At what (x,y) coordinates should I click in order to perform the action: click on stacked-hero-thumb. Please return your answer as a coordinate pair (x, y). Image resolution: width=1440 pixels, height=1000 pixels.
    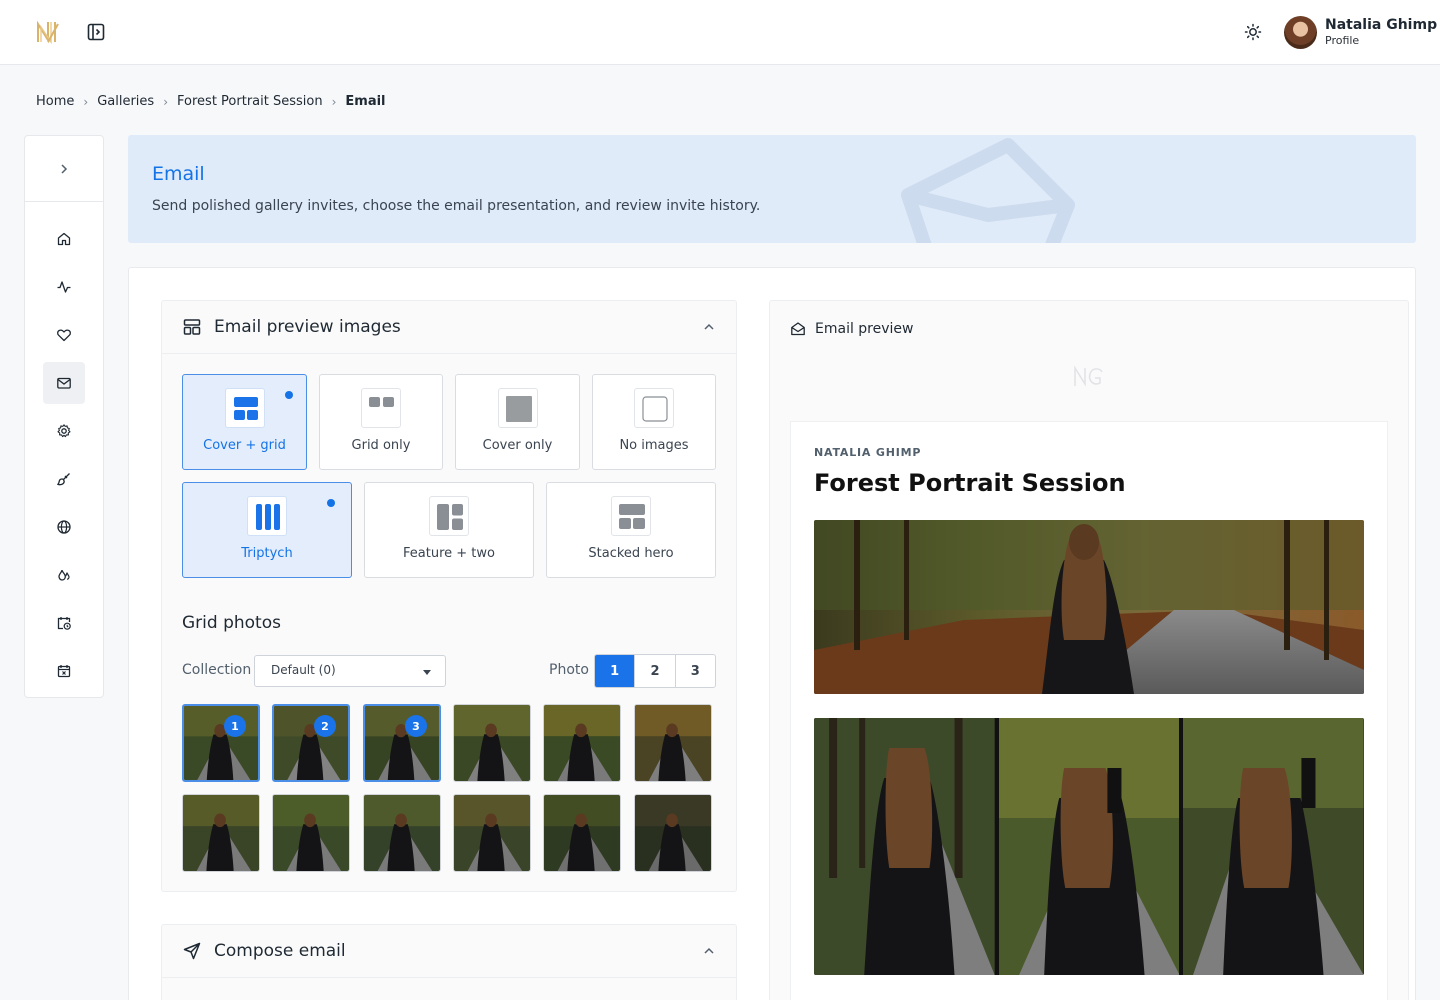
    Looking at the image, I should click on (631, 516).